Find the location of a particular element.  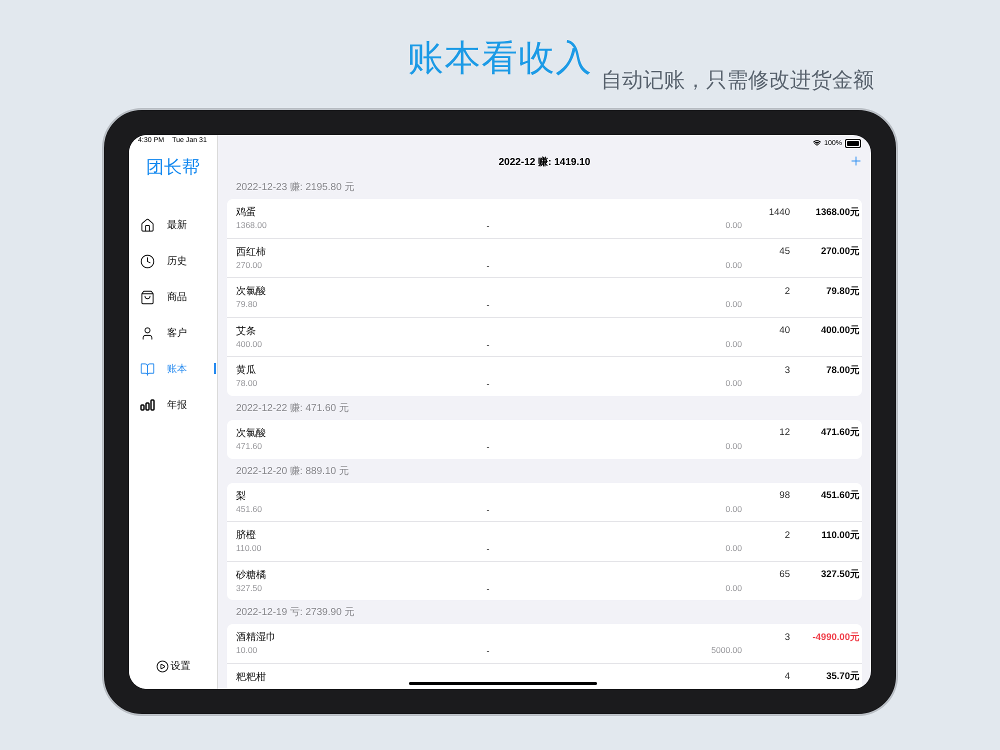

selection-indicator is located at coordinates (215, 368).